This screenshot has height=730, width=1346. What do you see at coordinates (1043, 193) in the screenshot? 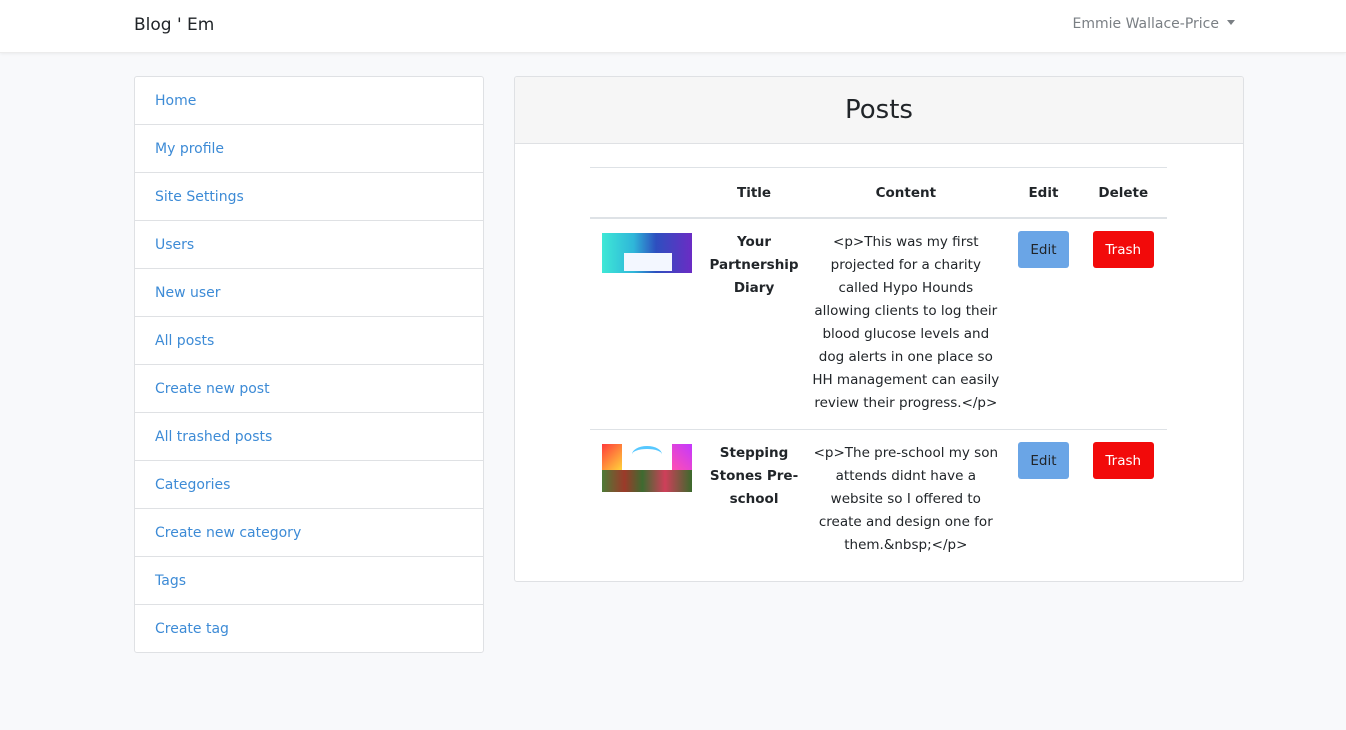
I see `column-header-edit: Edit` at bounding box center [1043, 193].